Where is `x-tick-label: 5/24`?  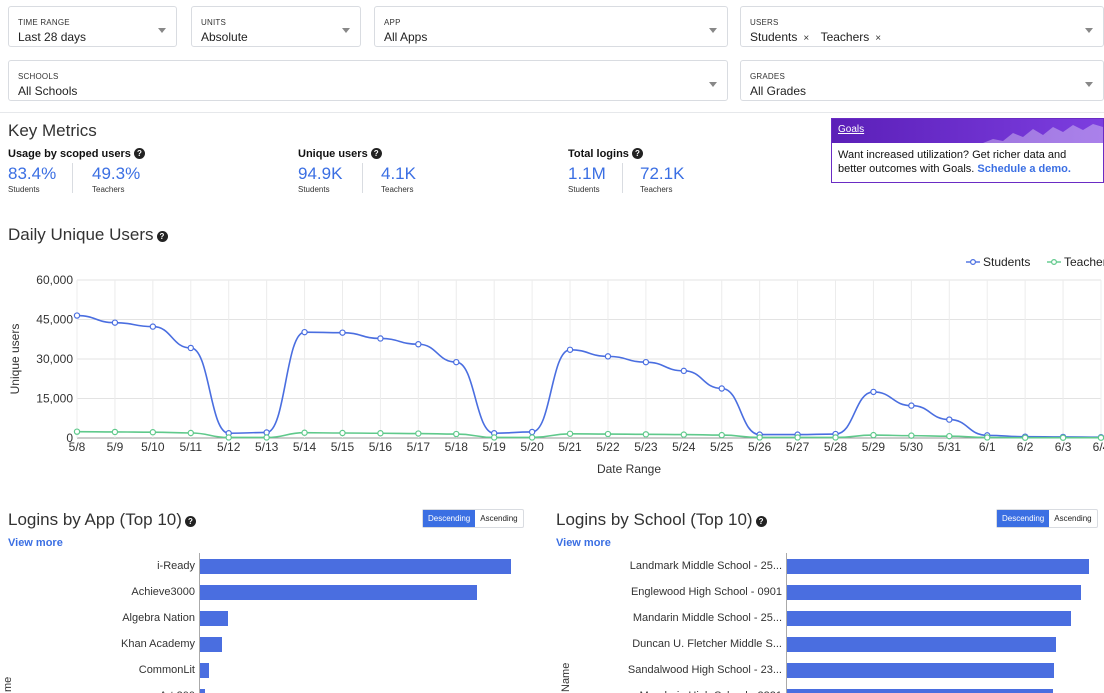 x-tick-label: 5/24 is located at coordinates (684, 447).